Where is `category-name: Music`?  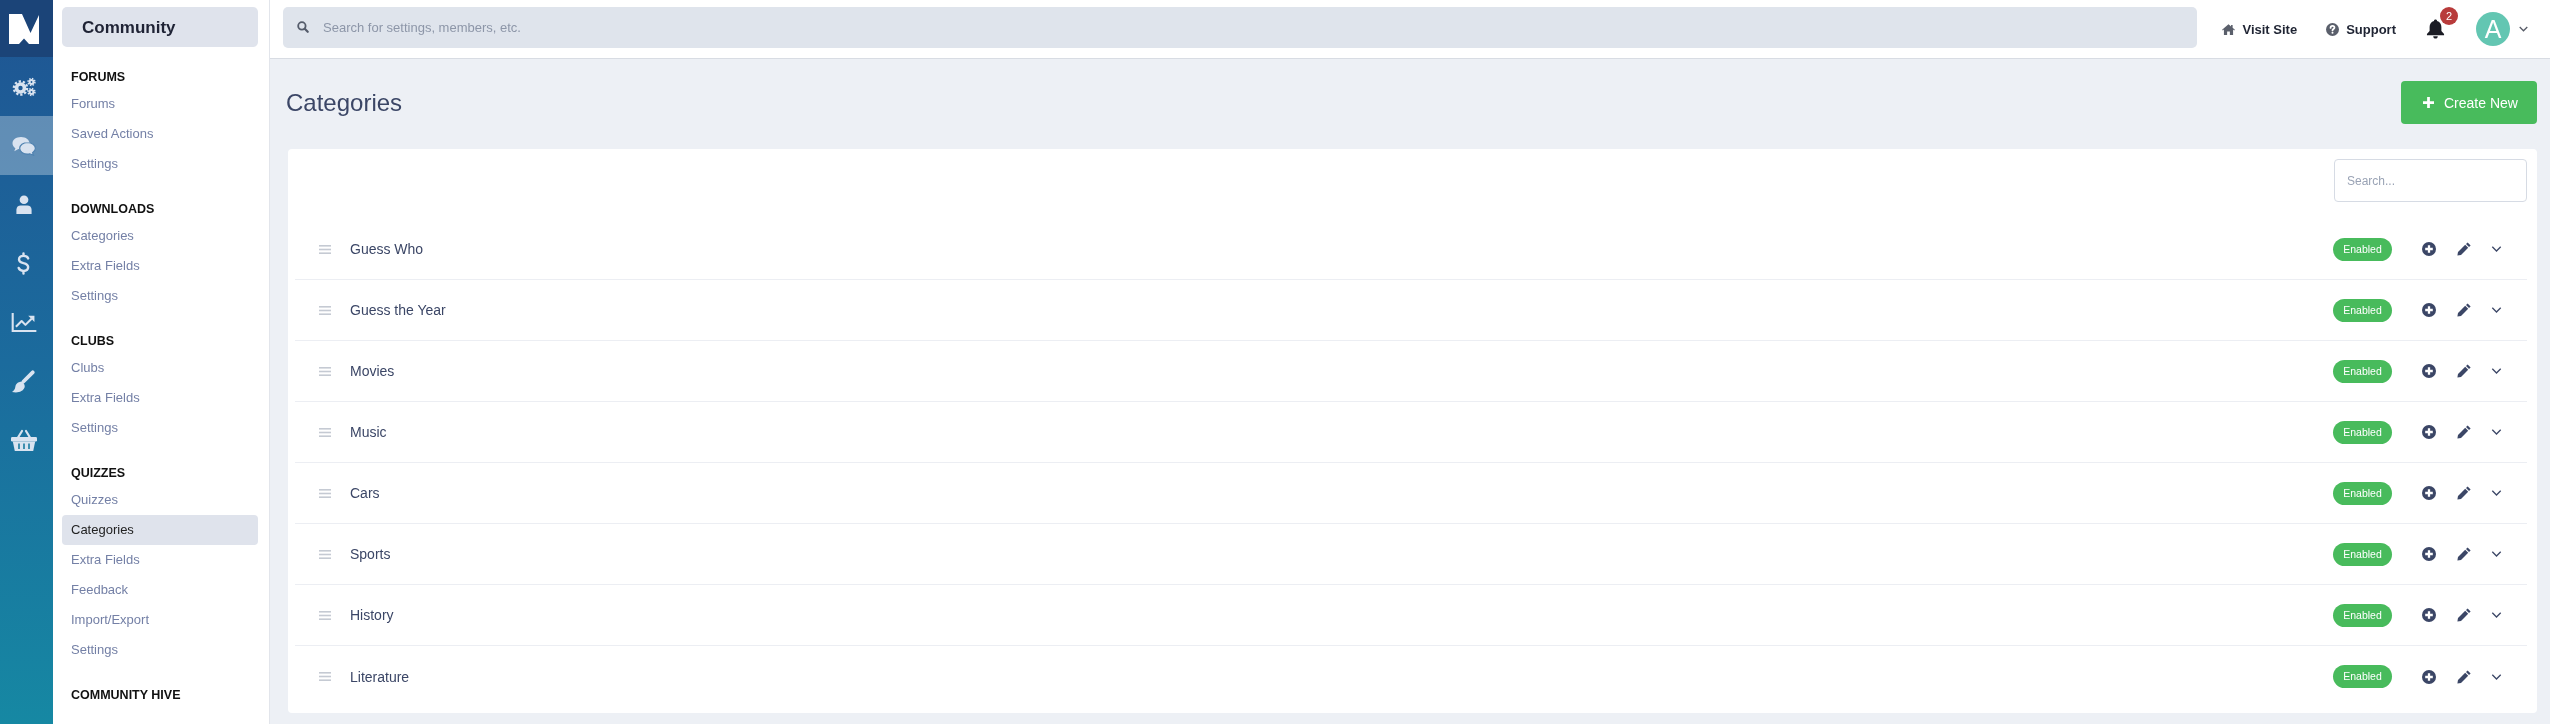
category-name: Music is located at coordinates (368, 432).